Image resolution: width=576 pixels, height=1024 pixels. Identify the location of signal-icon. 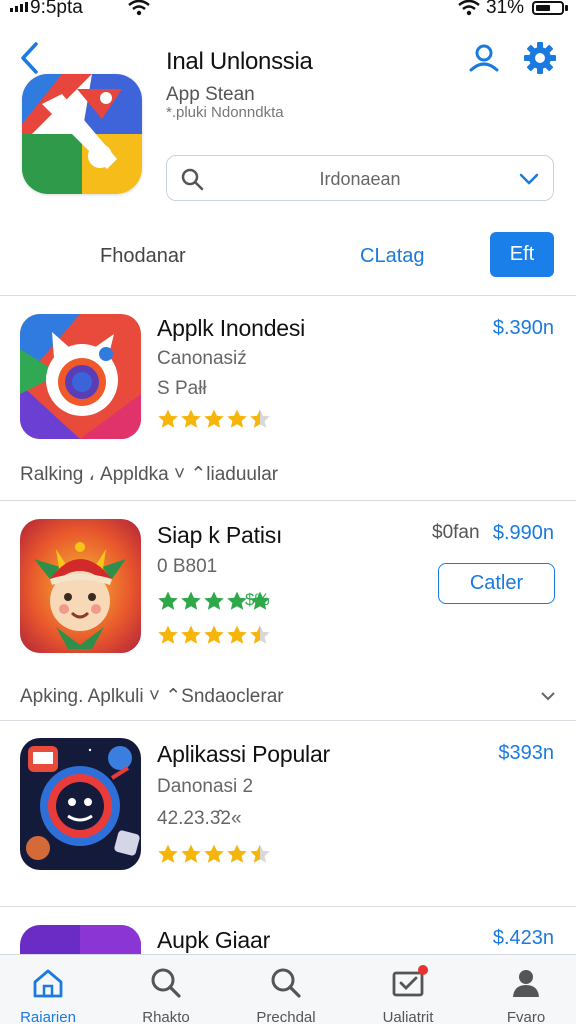
(19, 7).